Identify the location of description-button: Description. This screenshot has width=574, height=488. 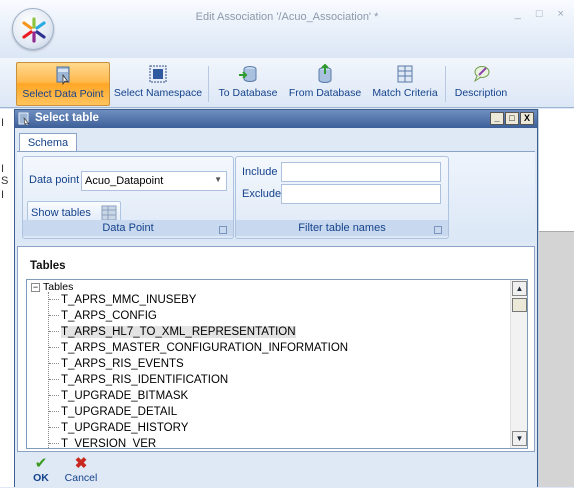
(481, 84).